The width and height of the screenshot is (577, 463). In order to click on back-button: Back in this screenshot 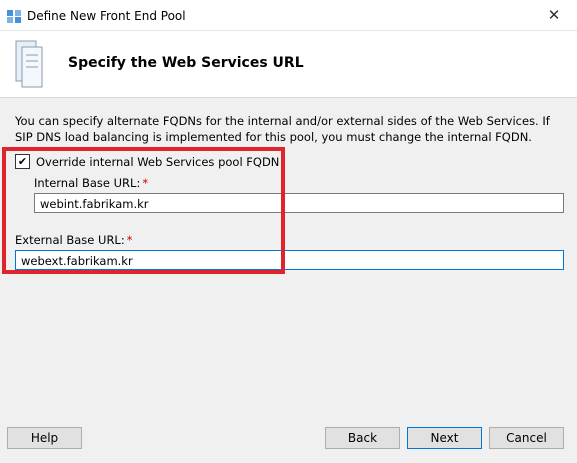, I will do `click(362, 438)`.